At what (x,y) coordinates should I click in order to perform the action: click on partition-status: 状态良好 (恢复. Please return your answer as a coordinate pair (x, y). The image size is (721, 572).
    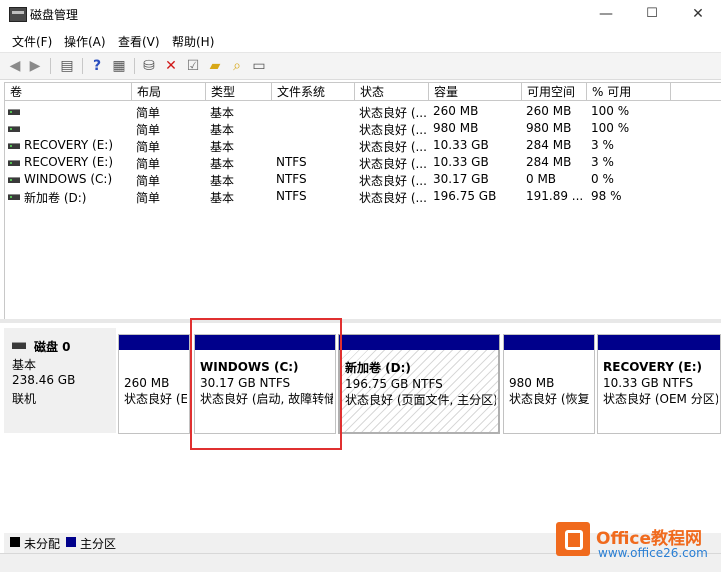
    Looking at the image, I should click on (549, 399).